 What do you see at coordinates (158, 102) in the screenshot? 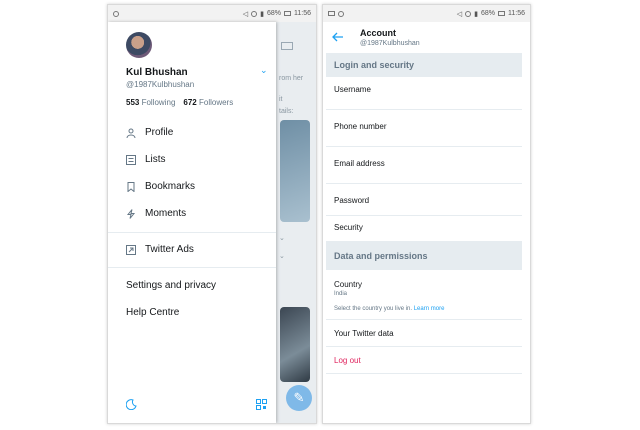
I see `following-label: Following` at bounding box center [158, 102].